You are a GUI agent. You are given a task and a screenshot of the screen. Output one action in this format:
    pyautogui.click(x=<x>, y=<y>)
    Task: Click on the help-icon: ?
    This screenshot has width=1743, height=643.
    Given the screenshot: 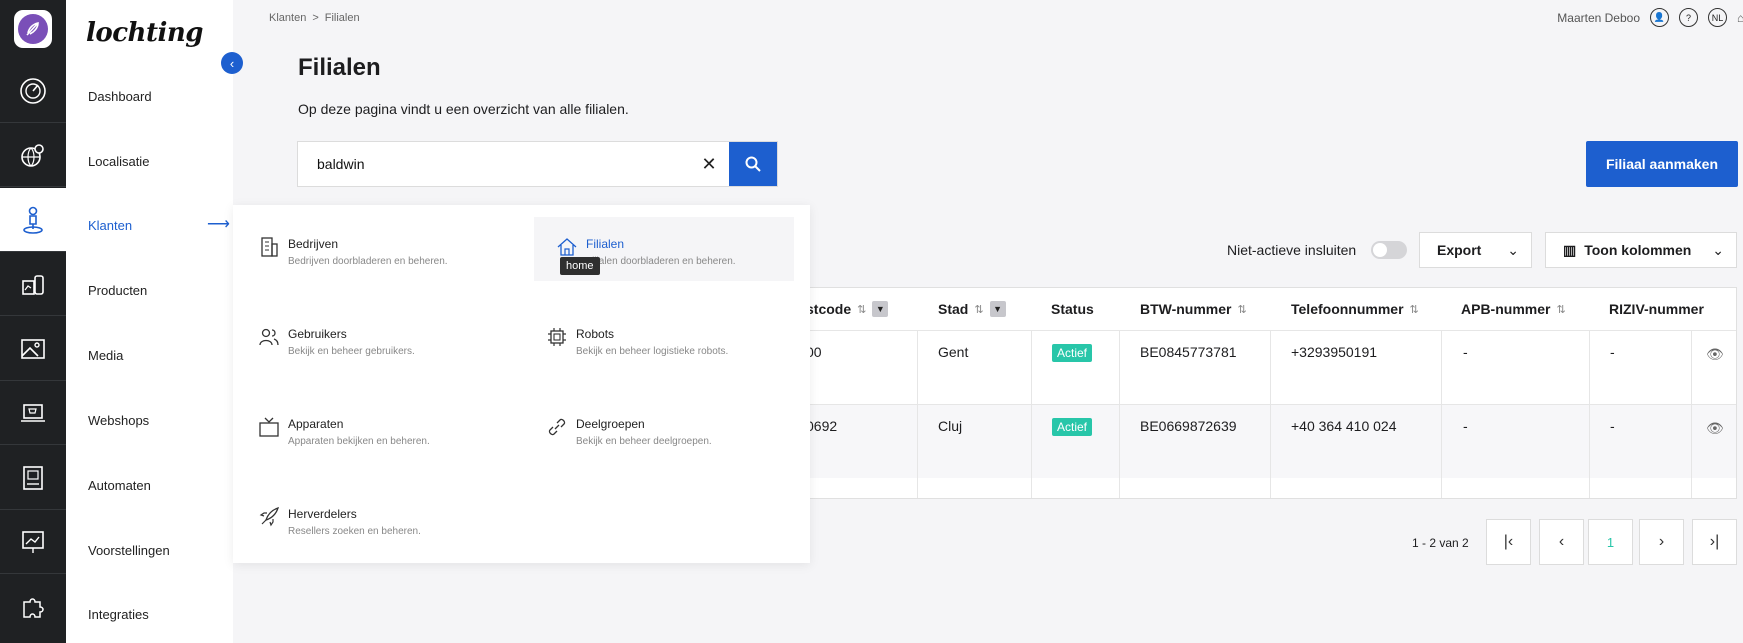 What is the action you would take?
    pyautogui.click(x=1688, y=17)
    